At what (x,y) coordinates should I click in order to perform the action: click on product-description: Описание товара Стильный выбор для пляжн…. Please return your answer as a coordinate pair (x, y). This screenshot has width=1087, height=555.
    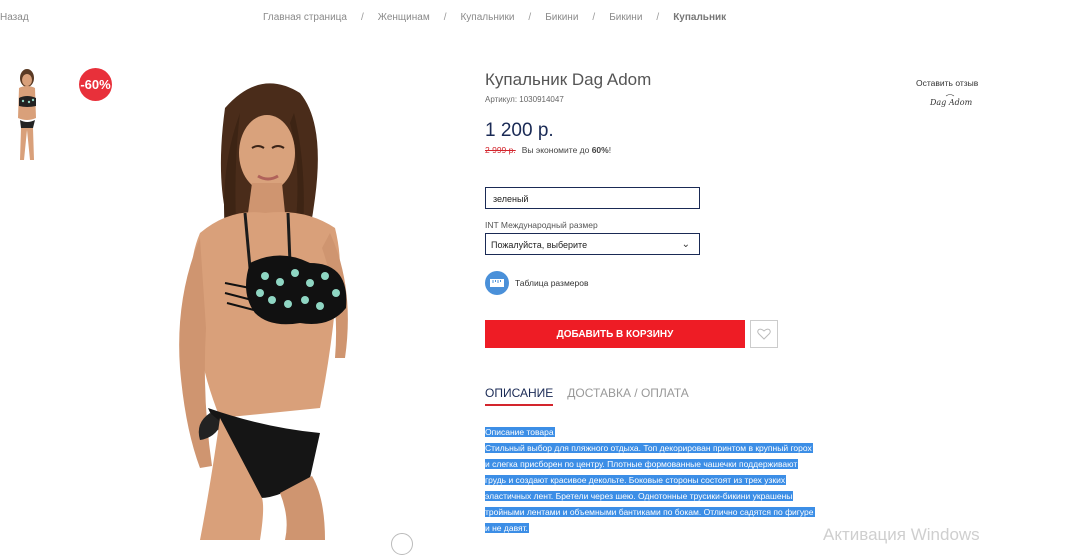
    Looking at the image, I should click on (670, 480).